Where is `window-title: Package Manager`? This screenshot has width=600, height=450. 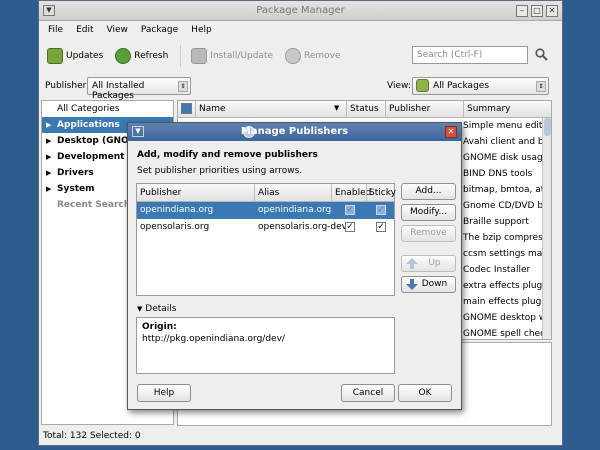 window-title: Package Manager is located at coordinates (300, 10).